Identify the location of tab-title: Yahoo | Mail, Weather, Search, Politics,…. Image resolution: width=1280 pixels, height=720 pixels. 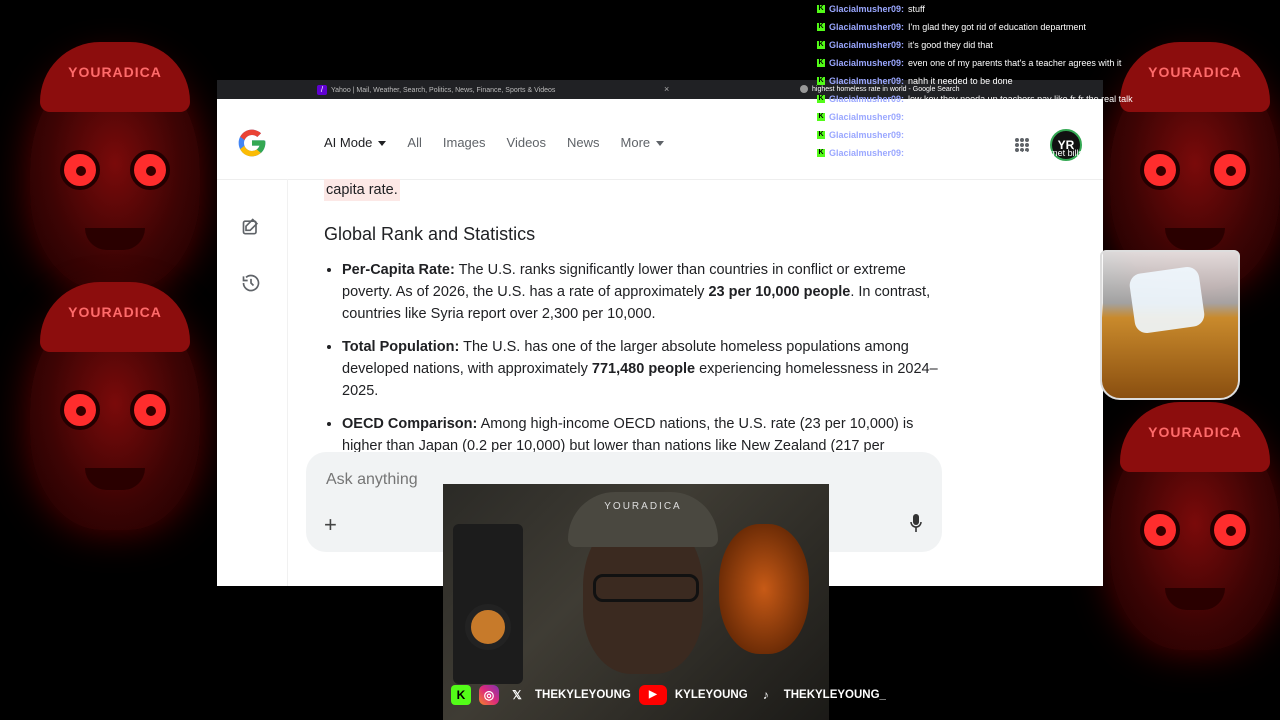
(443, 90).